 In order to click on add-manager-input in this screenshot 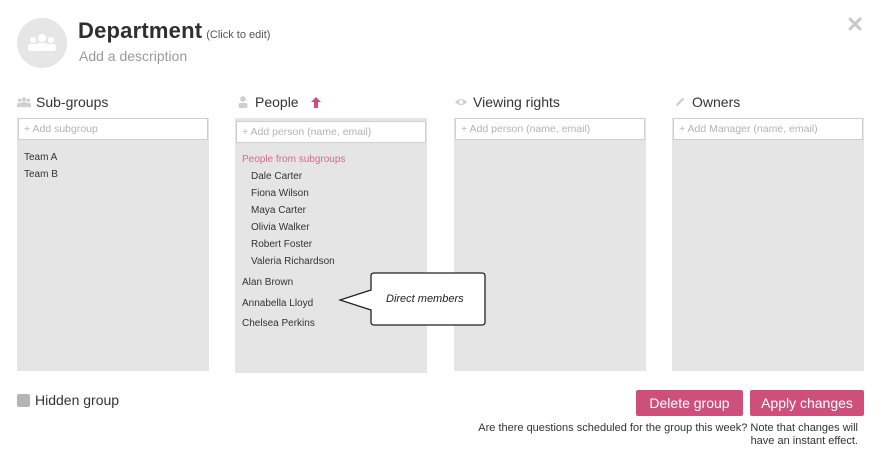, I will do `click(768, 129)`.